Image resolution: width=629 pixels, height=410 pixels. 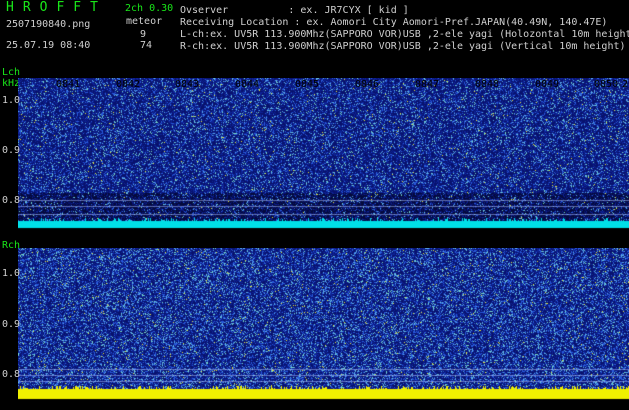 I want to click on lch-freq-tick: 1.0, so click(x=11, y=100).